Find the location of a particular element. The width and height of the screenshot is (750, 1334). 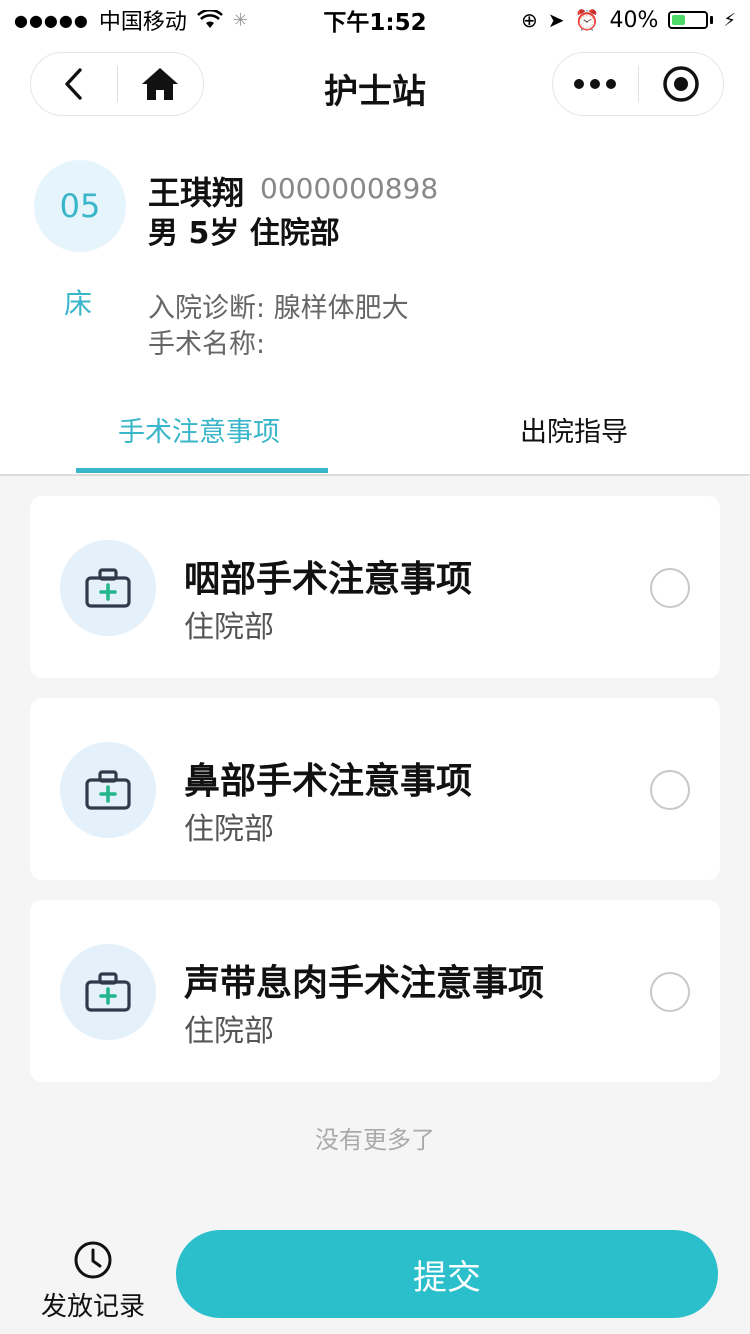

nav-capsule-right is located at coordinates (638, 84).